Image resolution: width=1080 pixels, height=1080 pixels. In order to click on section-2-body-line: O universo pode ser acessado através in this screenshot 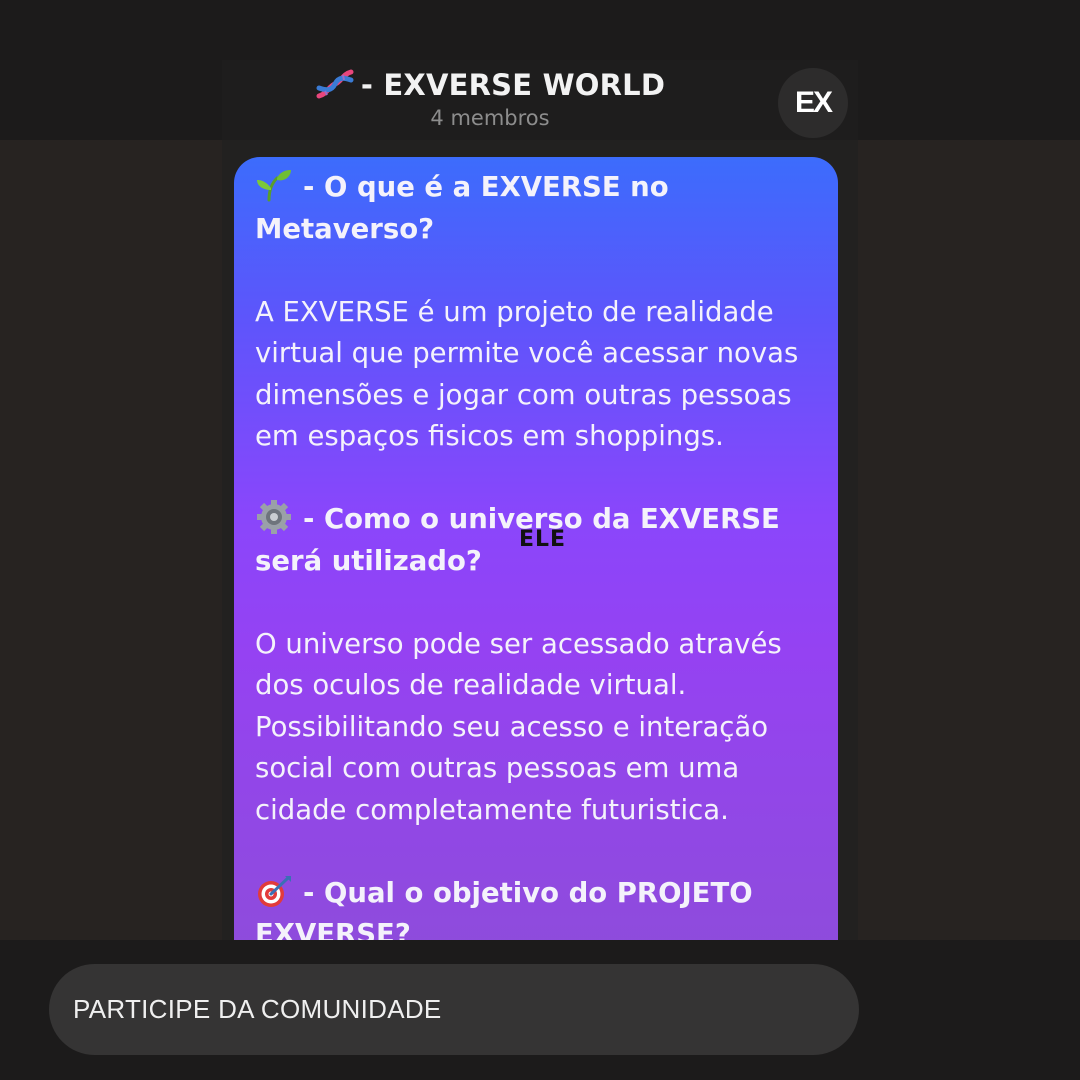, I will do `click(518, 643)`.